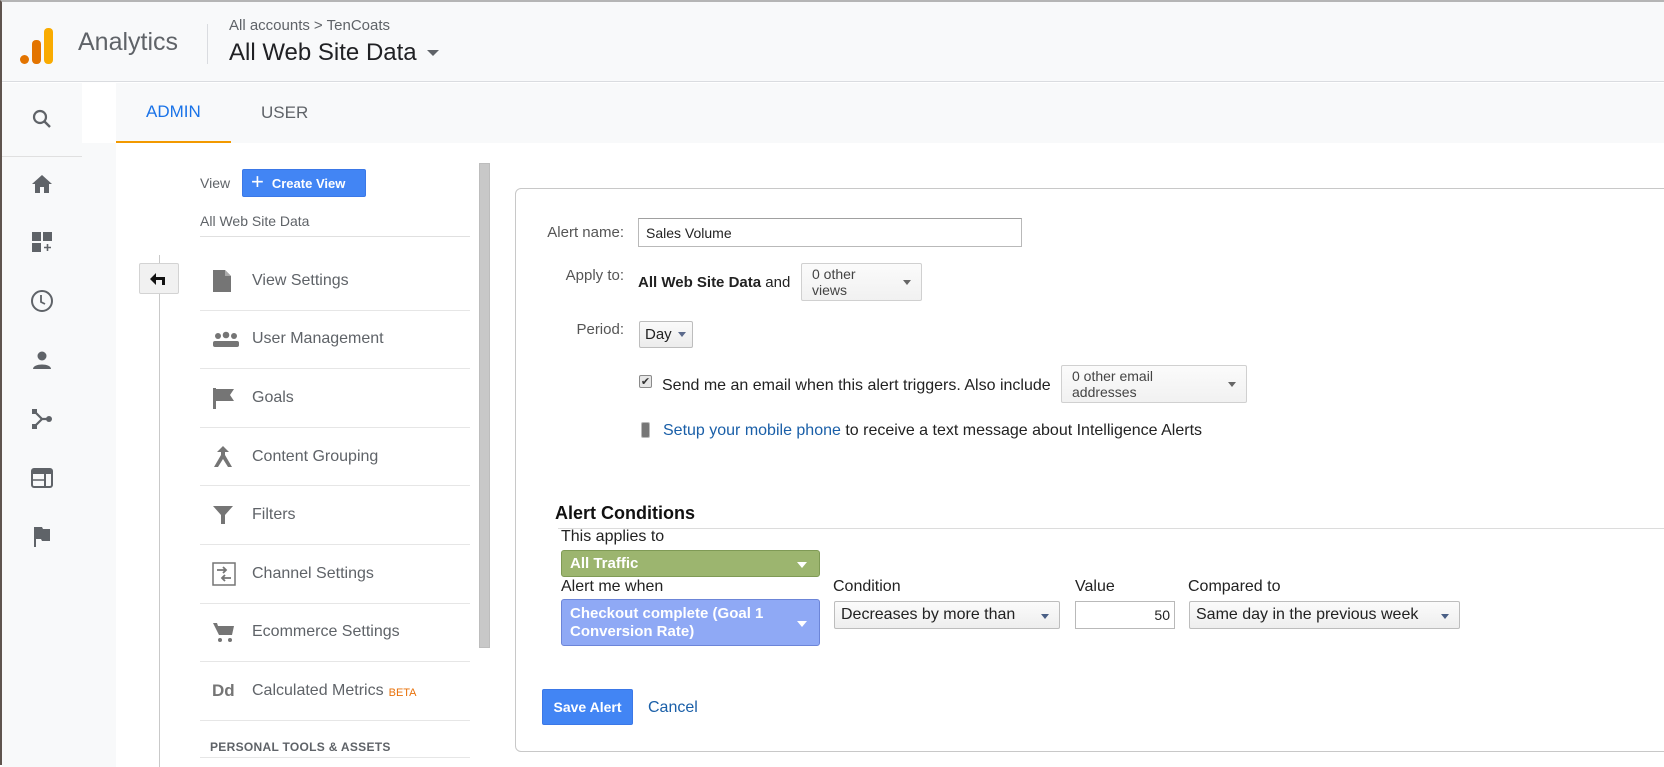 Image resolution: width=1664 pixels, height=767 pixels. Describe the element at coordinates (604, 563) in the screenshot. I see `segment-value: All Traffic` at that location.